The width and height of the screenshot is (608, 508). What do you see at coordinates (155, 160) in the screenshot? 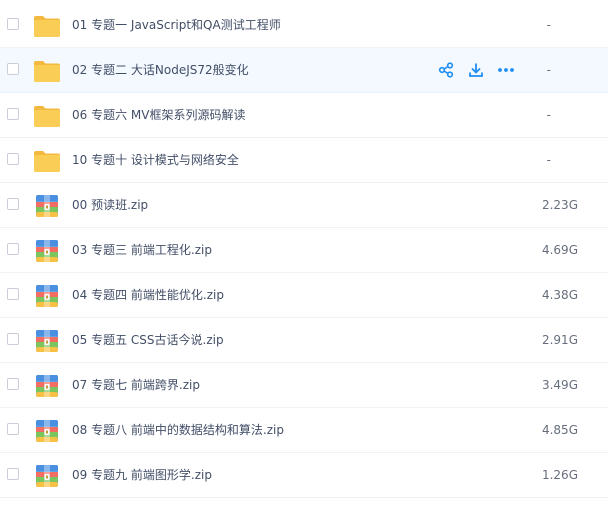
I see `file-name: 10 专题十 设计模式与网络安全` at bounding box center [155, 160].